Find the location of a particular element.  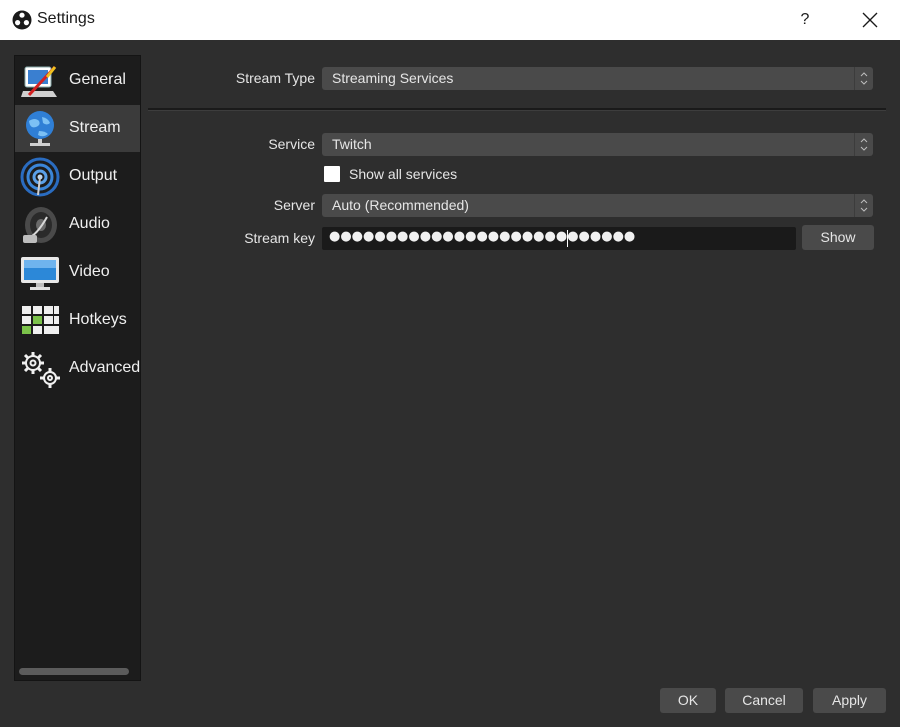

sidebar-item-label: Video is located at coordinates (89, 271).